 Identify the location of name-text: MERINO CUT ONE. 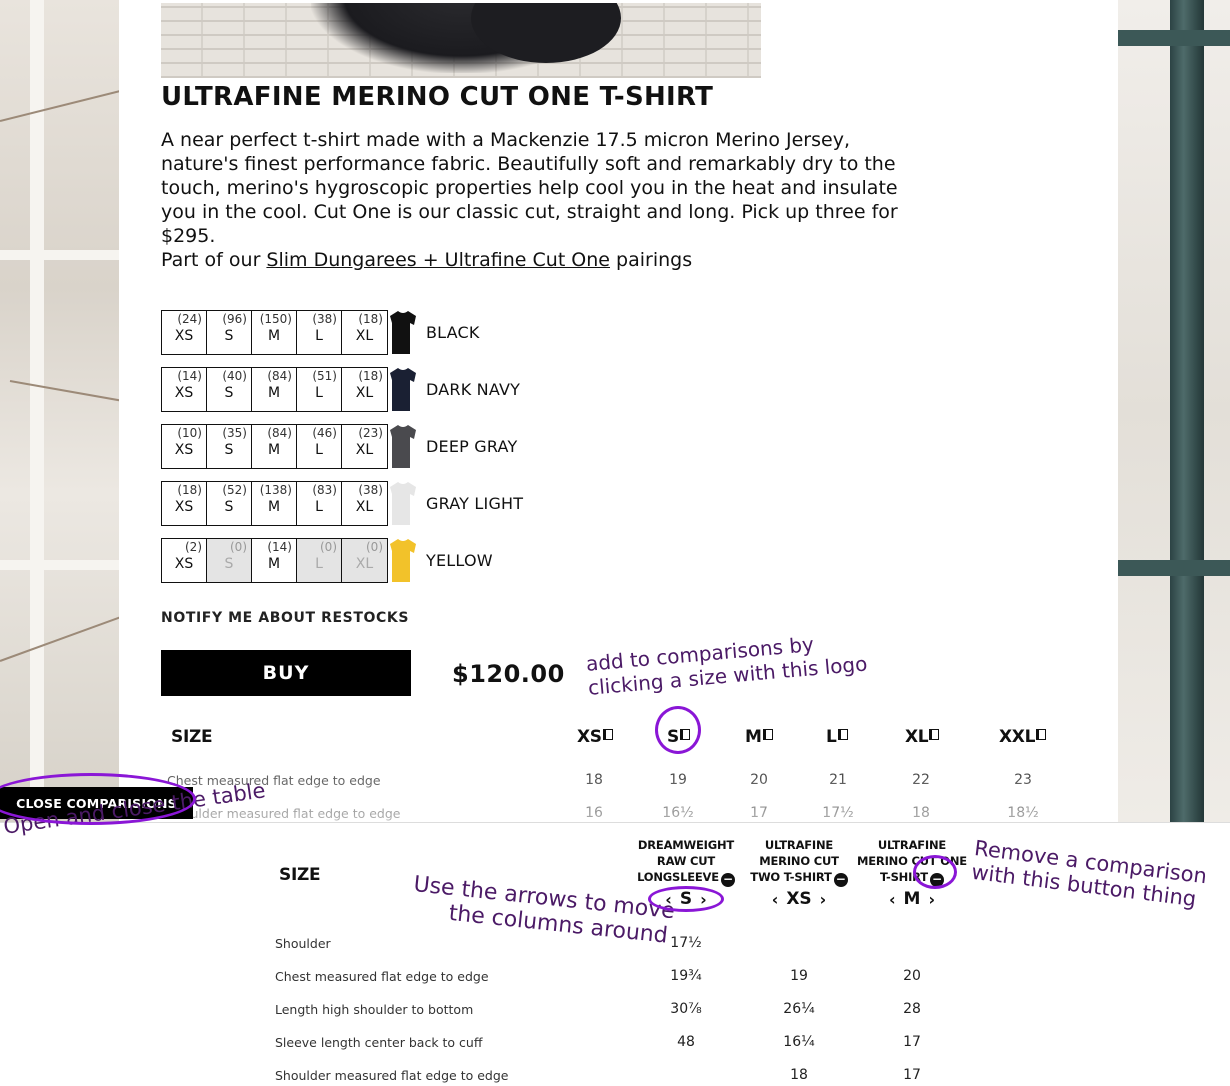
(912, 861).